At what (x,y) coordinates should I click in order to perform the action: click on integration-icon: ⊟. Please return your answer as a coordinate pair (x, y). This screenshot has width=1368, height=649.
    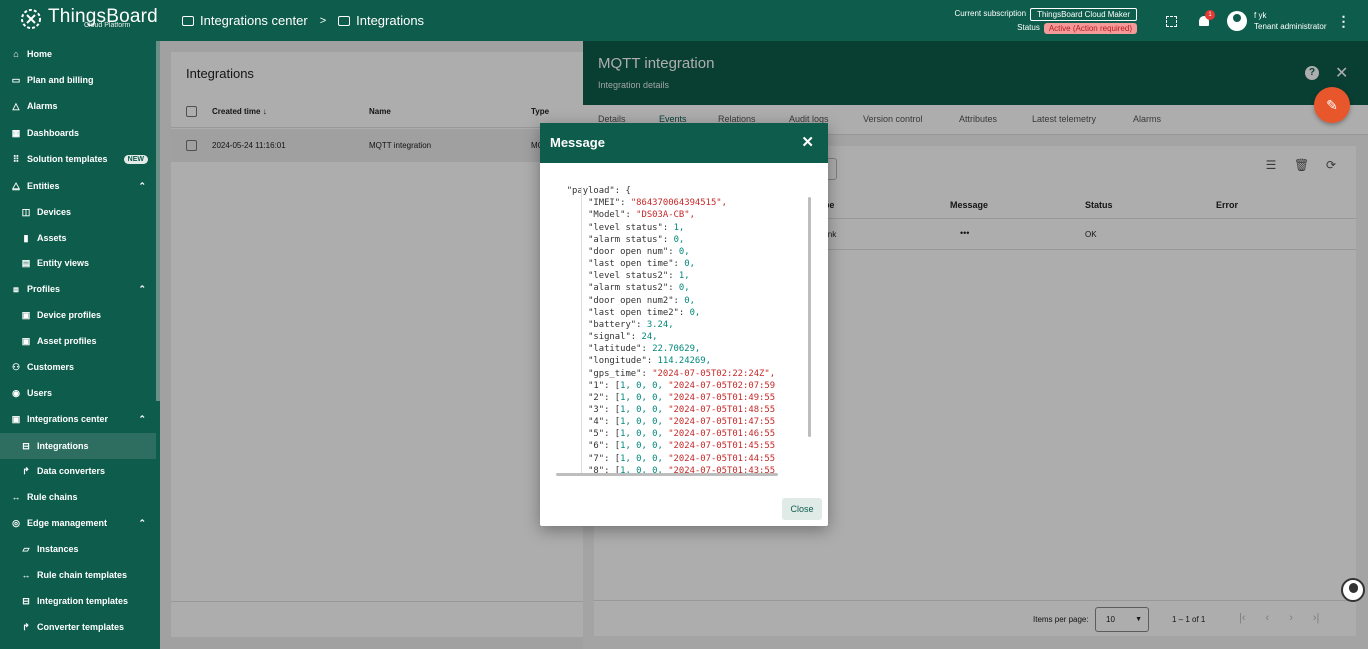
    Looking at the image, I should click on (26, 445).